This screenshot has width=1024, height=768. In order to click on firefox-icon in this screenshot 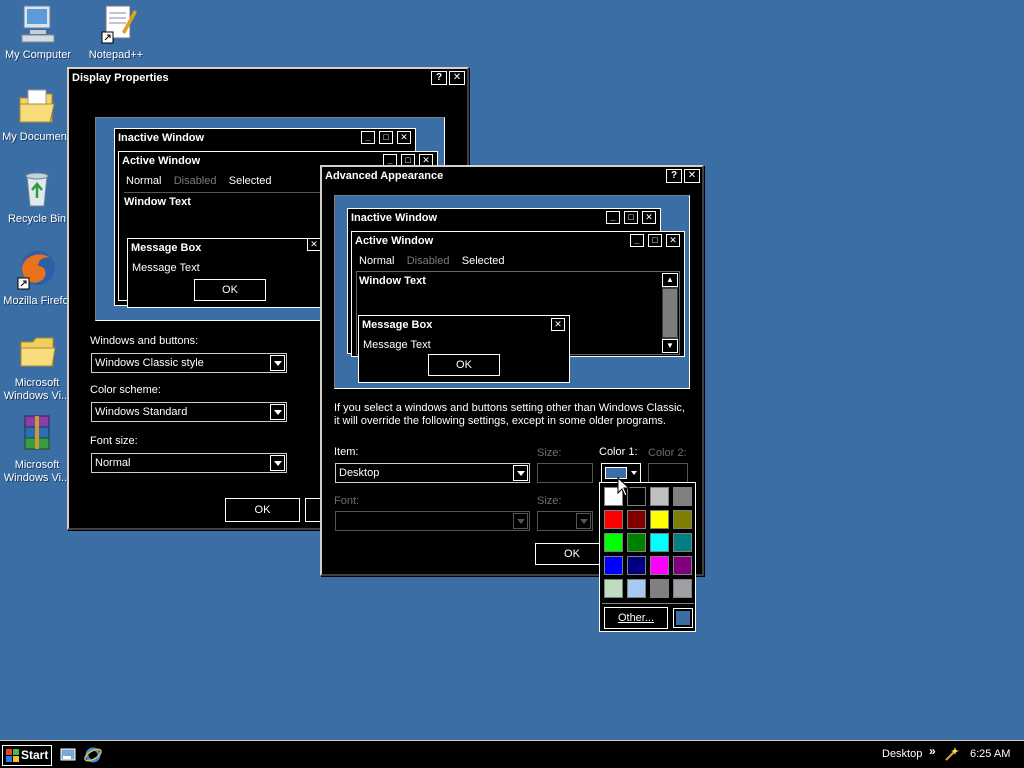, I will do `click(36, 270)`.